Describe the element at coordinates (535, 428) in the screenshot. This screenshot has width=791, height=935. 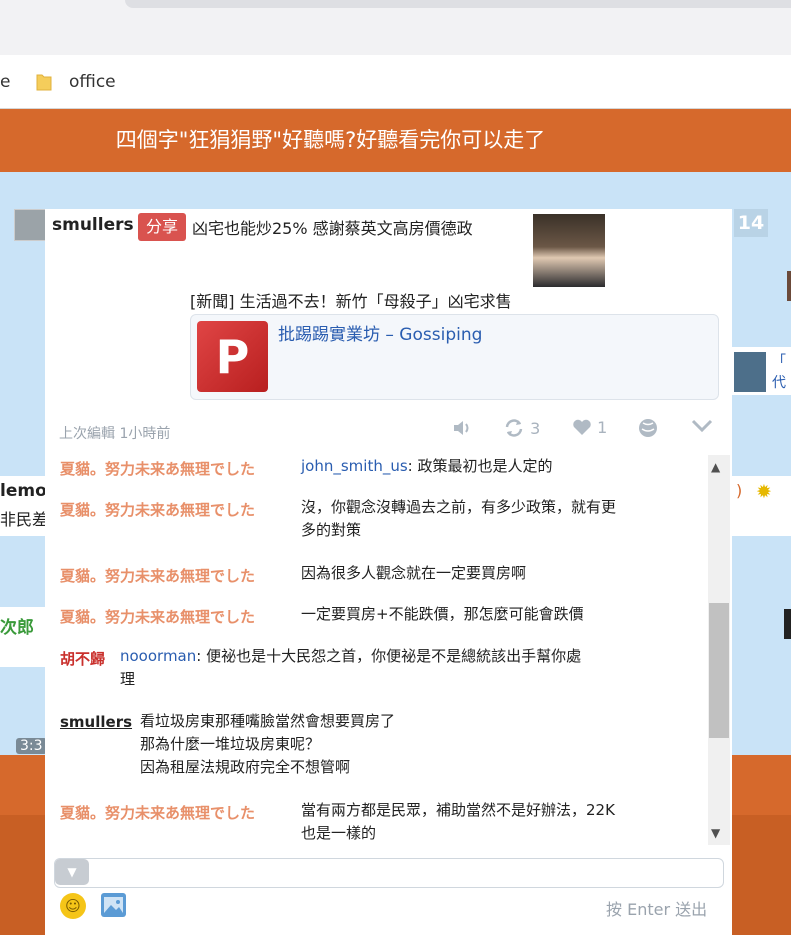
I see `share-count: 3` at that location.